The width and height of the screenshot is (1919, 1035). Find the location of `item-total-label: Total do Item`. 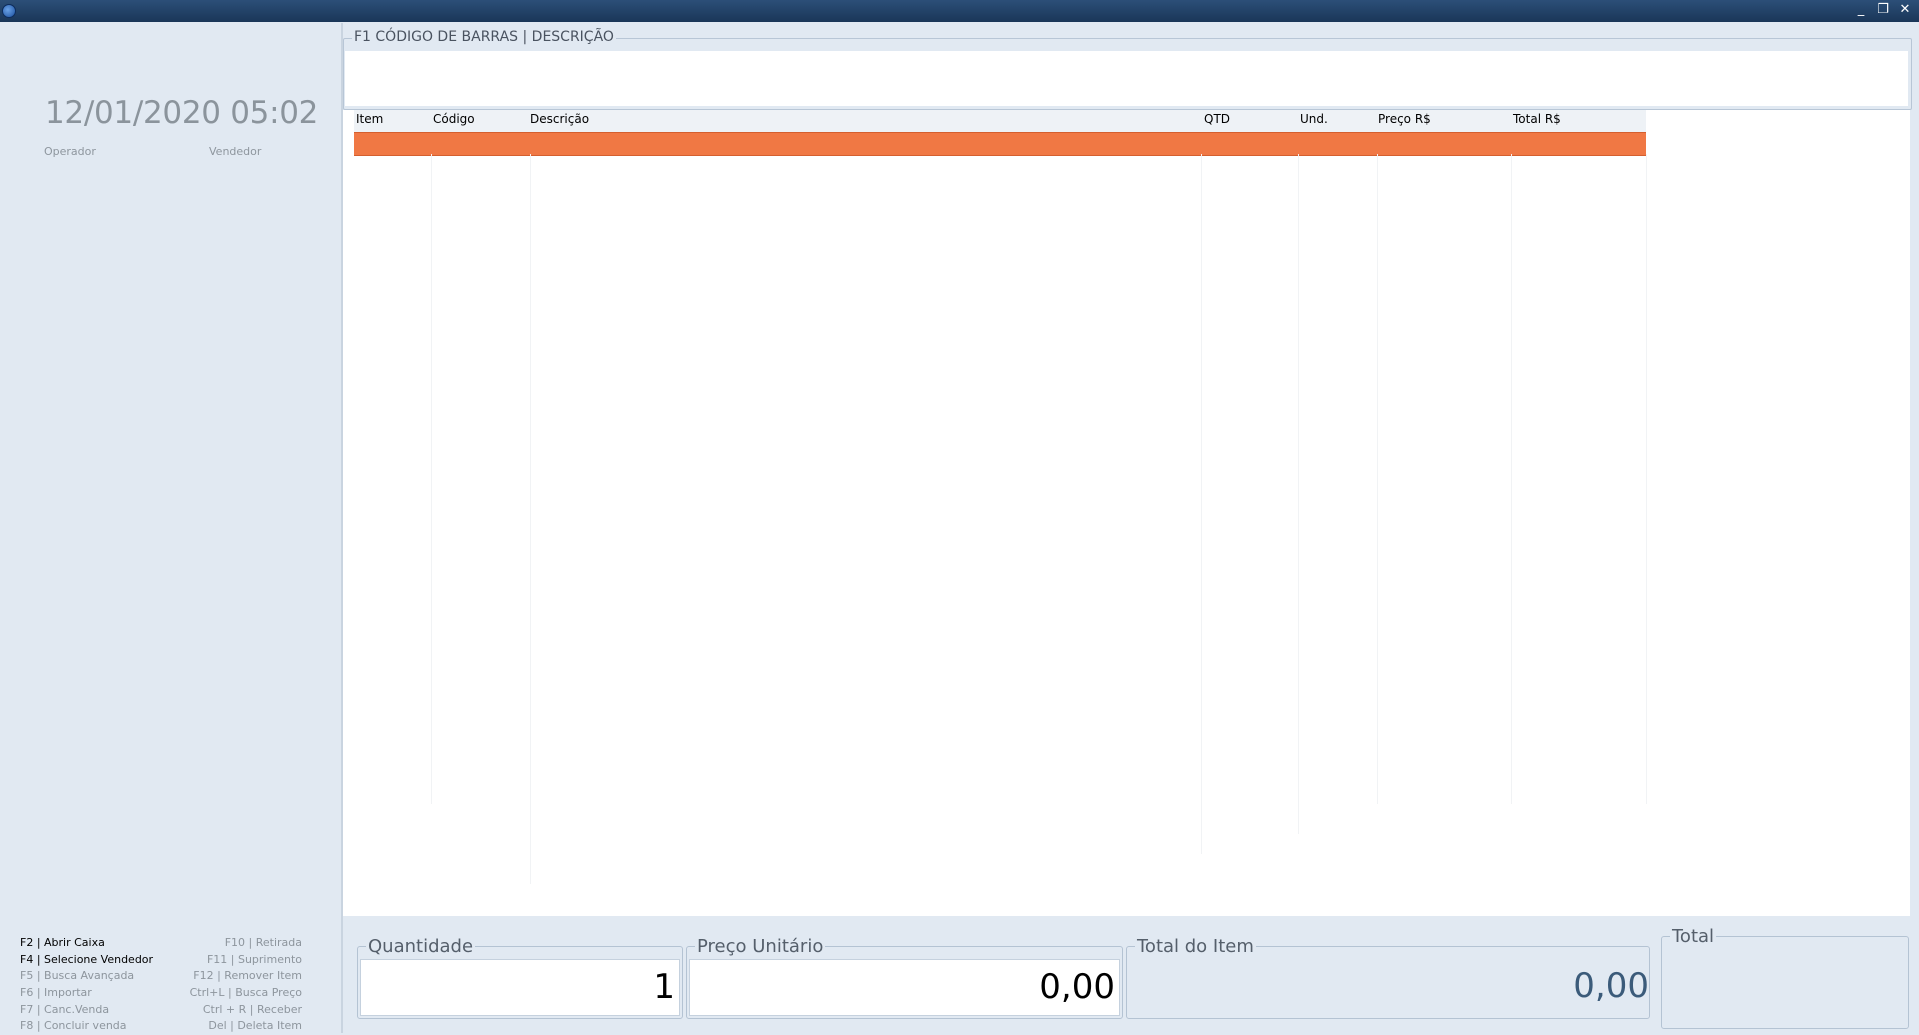

item-total-label: Total do Item is located at coordinates (1195, 946).